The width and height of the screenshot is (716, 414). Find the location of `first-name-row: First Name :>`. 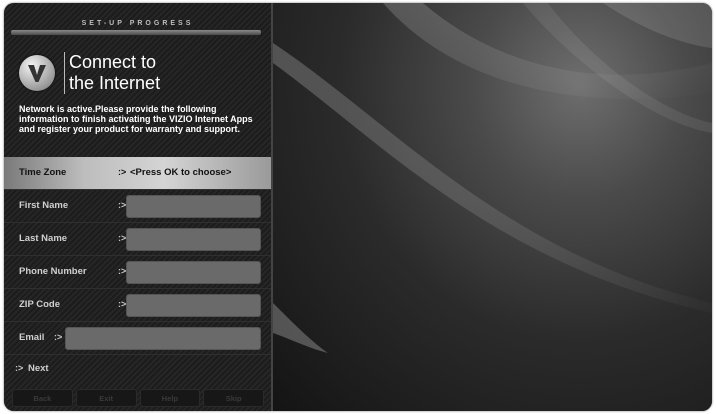

first-name-row: First Name :> is located at coordinates (137, 206).